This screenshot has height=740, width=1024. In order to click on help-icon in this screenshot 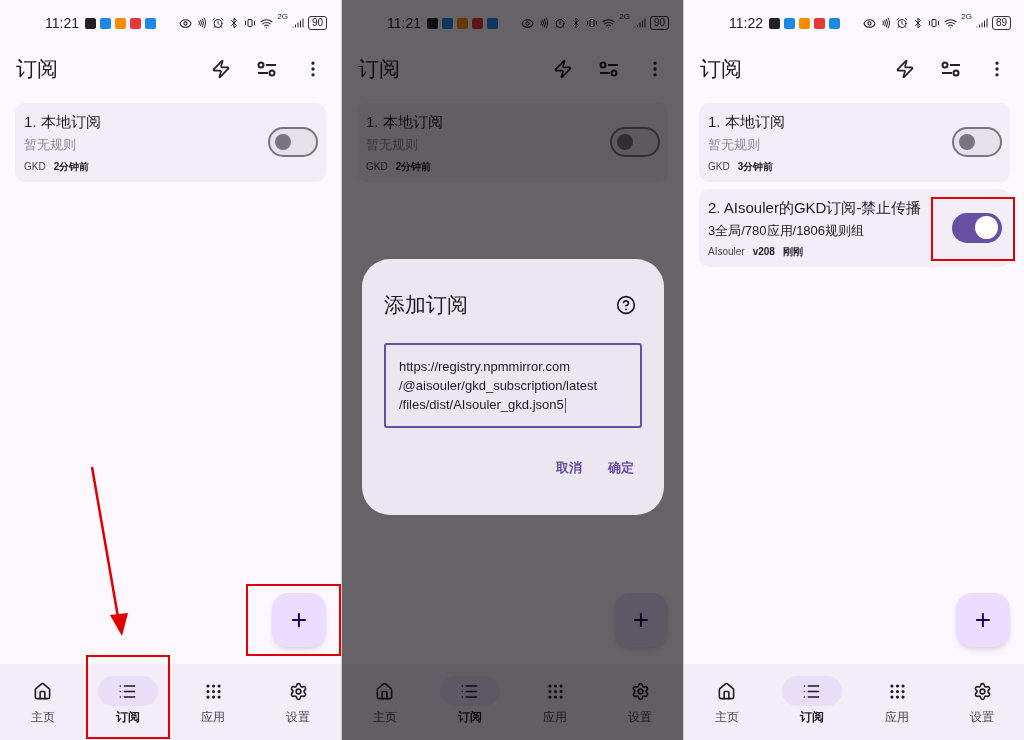, I will do `click(626, 304)`.